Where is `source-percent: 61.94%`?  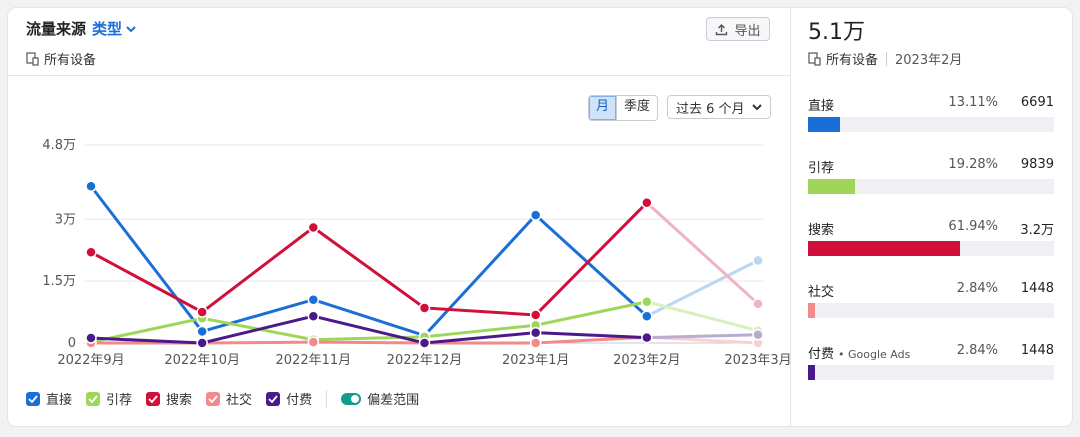
source-percent: 61.94% is located at coordinates (973, 226).